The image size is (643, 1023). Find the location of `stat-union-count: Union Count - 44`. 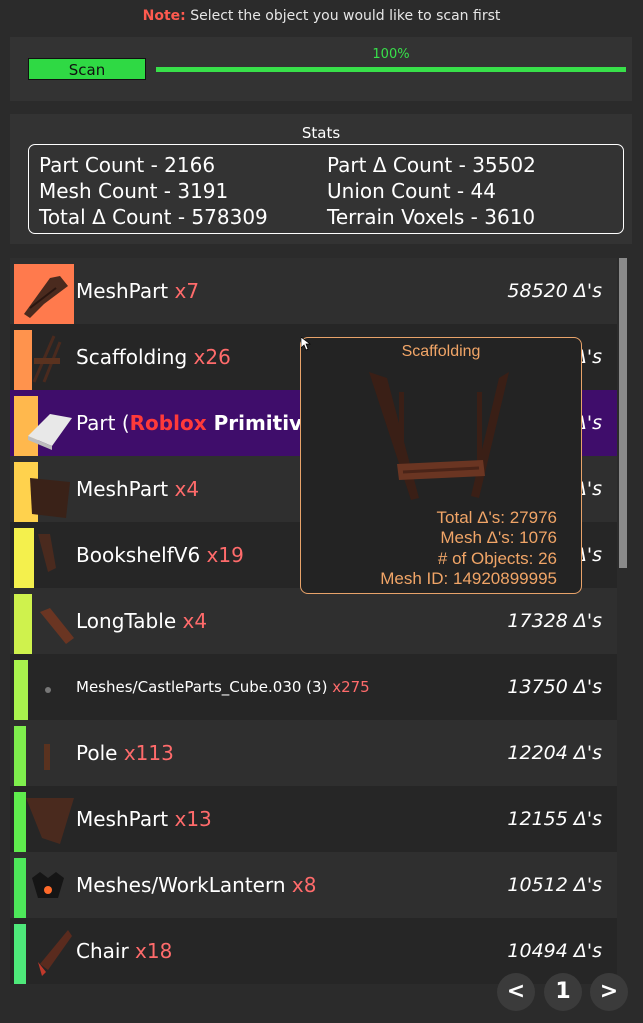

stat-union-count: Union Count - 44 is located at coordinates (411, 191).